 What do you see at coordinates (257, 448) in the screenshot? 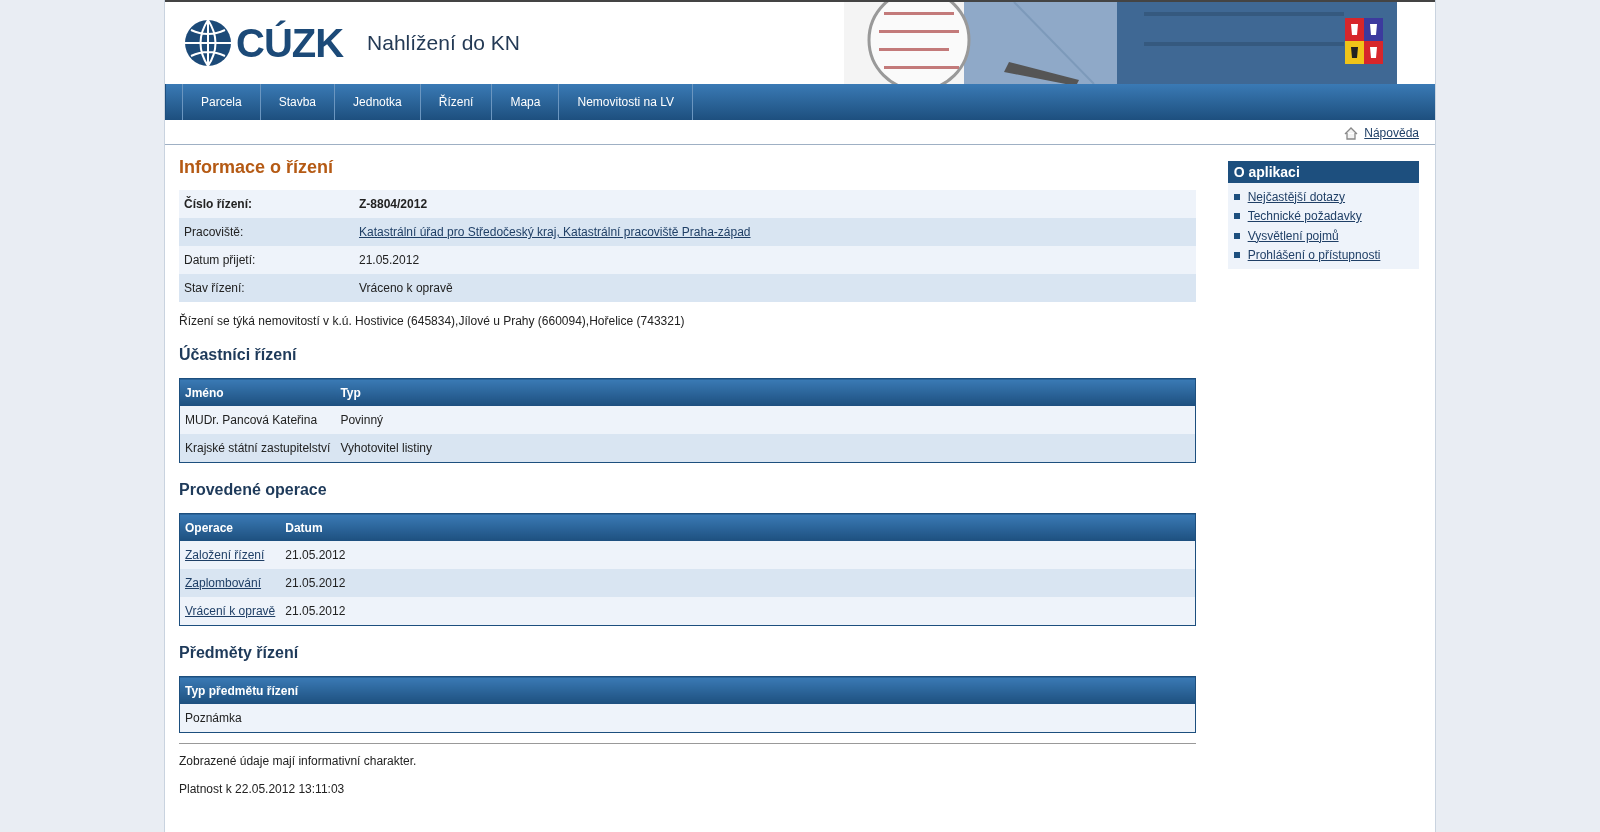
I see `table-cell: Krajské státní zastupitelství` at bounding box center [257, 448].